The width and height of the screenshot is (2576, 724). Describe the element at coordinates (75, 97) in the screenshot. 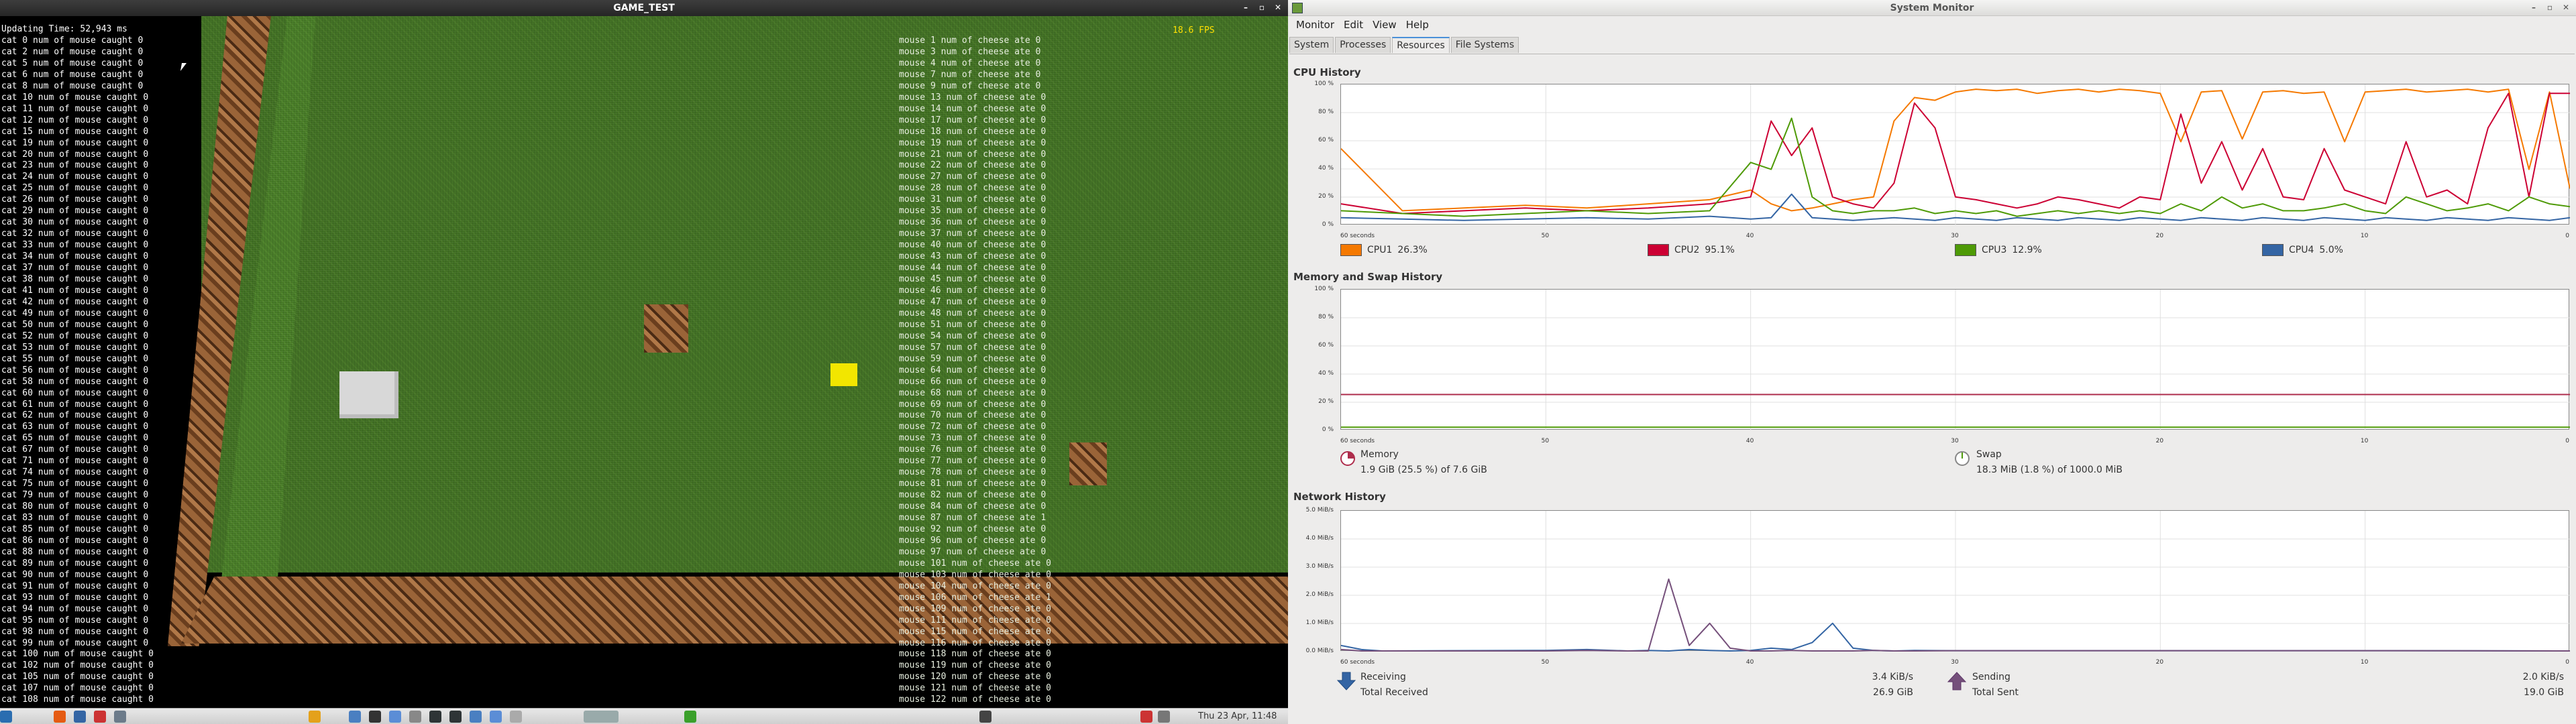

I see `cat-stat-row: cat 10 num of mouse caught 0` at that location.